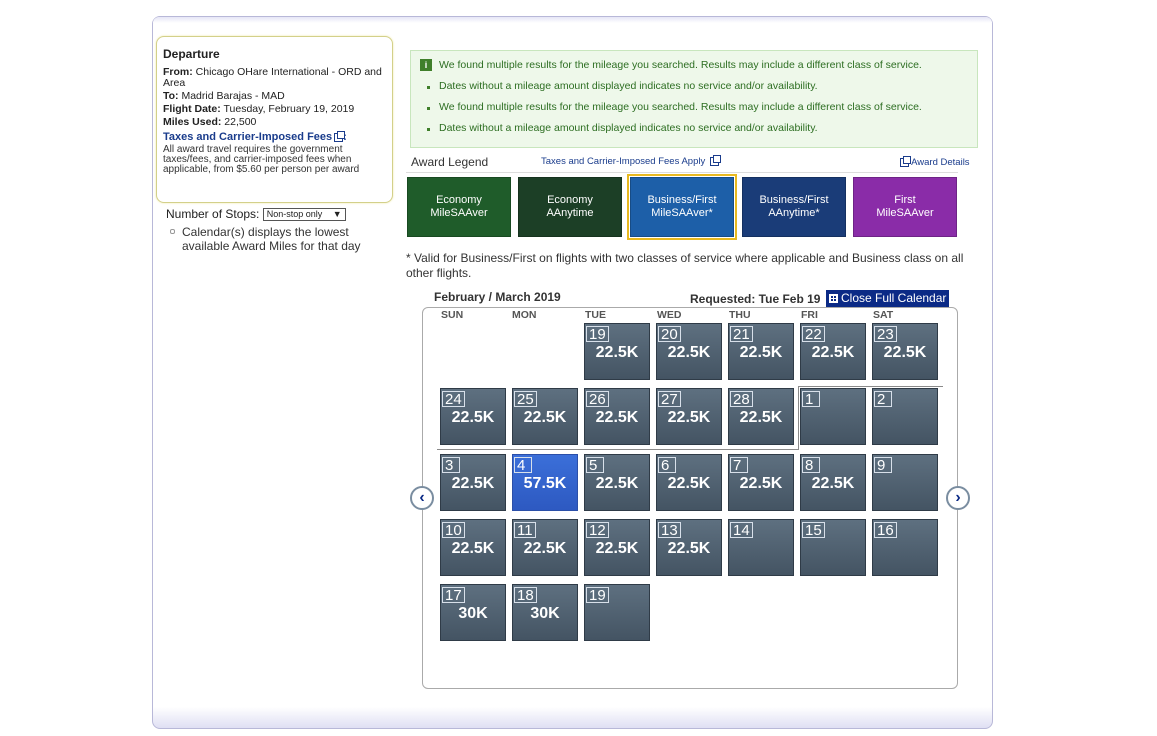 Image resolution: width=1157 pixels, height=736 pixels. What do you see at coordinates (761, 416) in the screenshot?
I see `calendar-day-cell: 28 22.5K` at bounding box center [761, 416].